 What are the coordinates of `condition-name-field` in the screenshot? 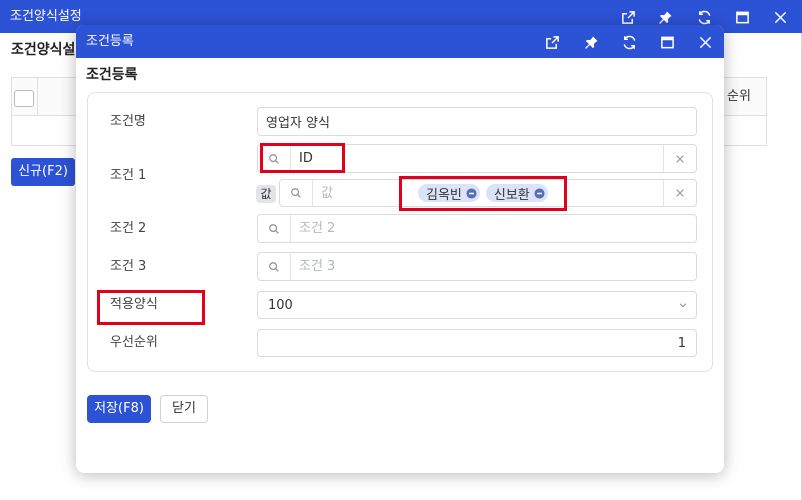 It's located at (477, 121).